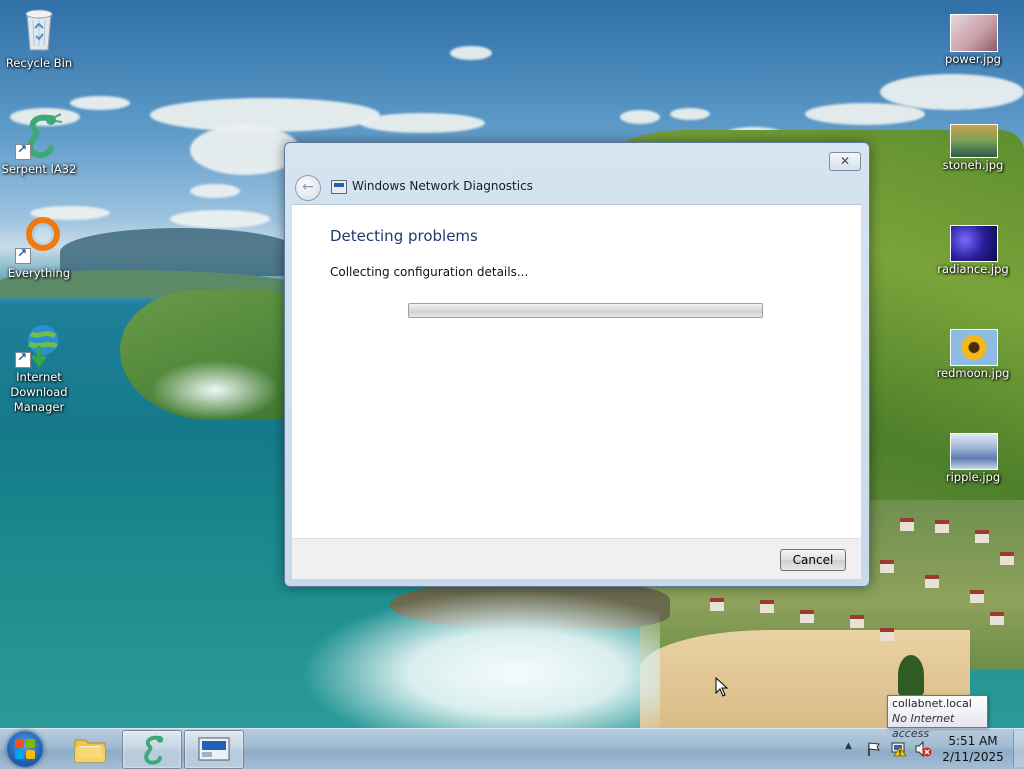  I want to click on desktop-icon-label: Serpent IA32, so click(39, 169).